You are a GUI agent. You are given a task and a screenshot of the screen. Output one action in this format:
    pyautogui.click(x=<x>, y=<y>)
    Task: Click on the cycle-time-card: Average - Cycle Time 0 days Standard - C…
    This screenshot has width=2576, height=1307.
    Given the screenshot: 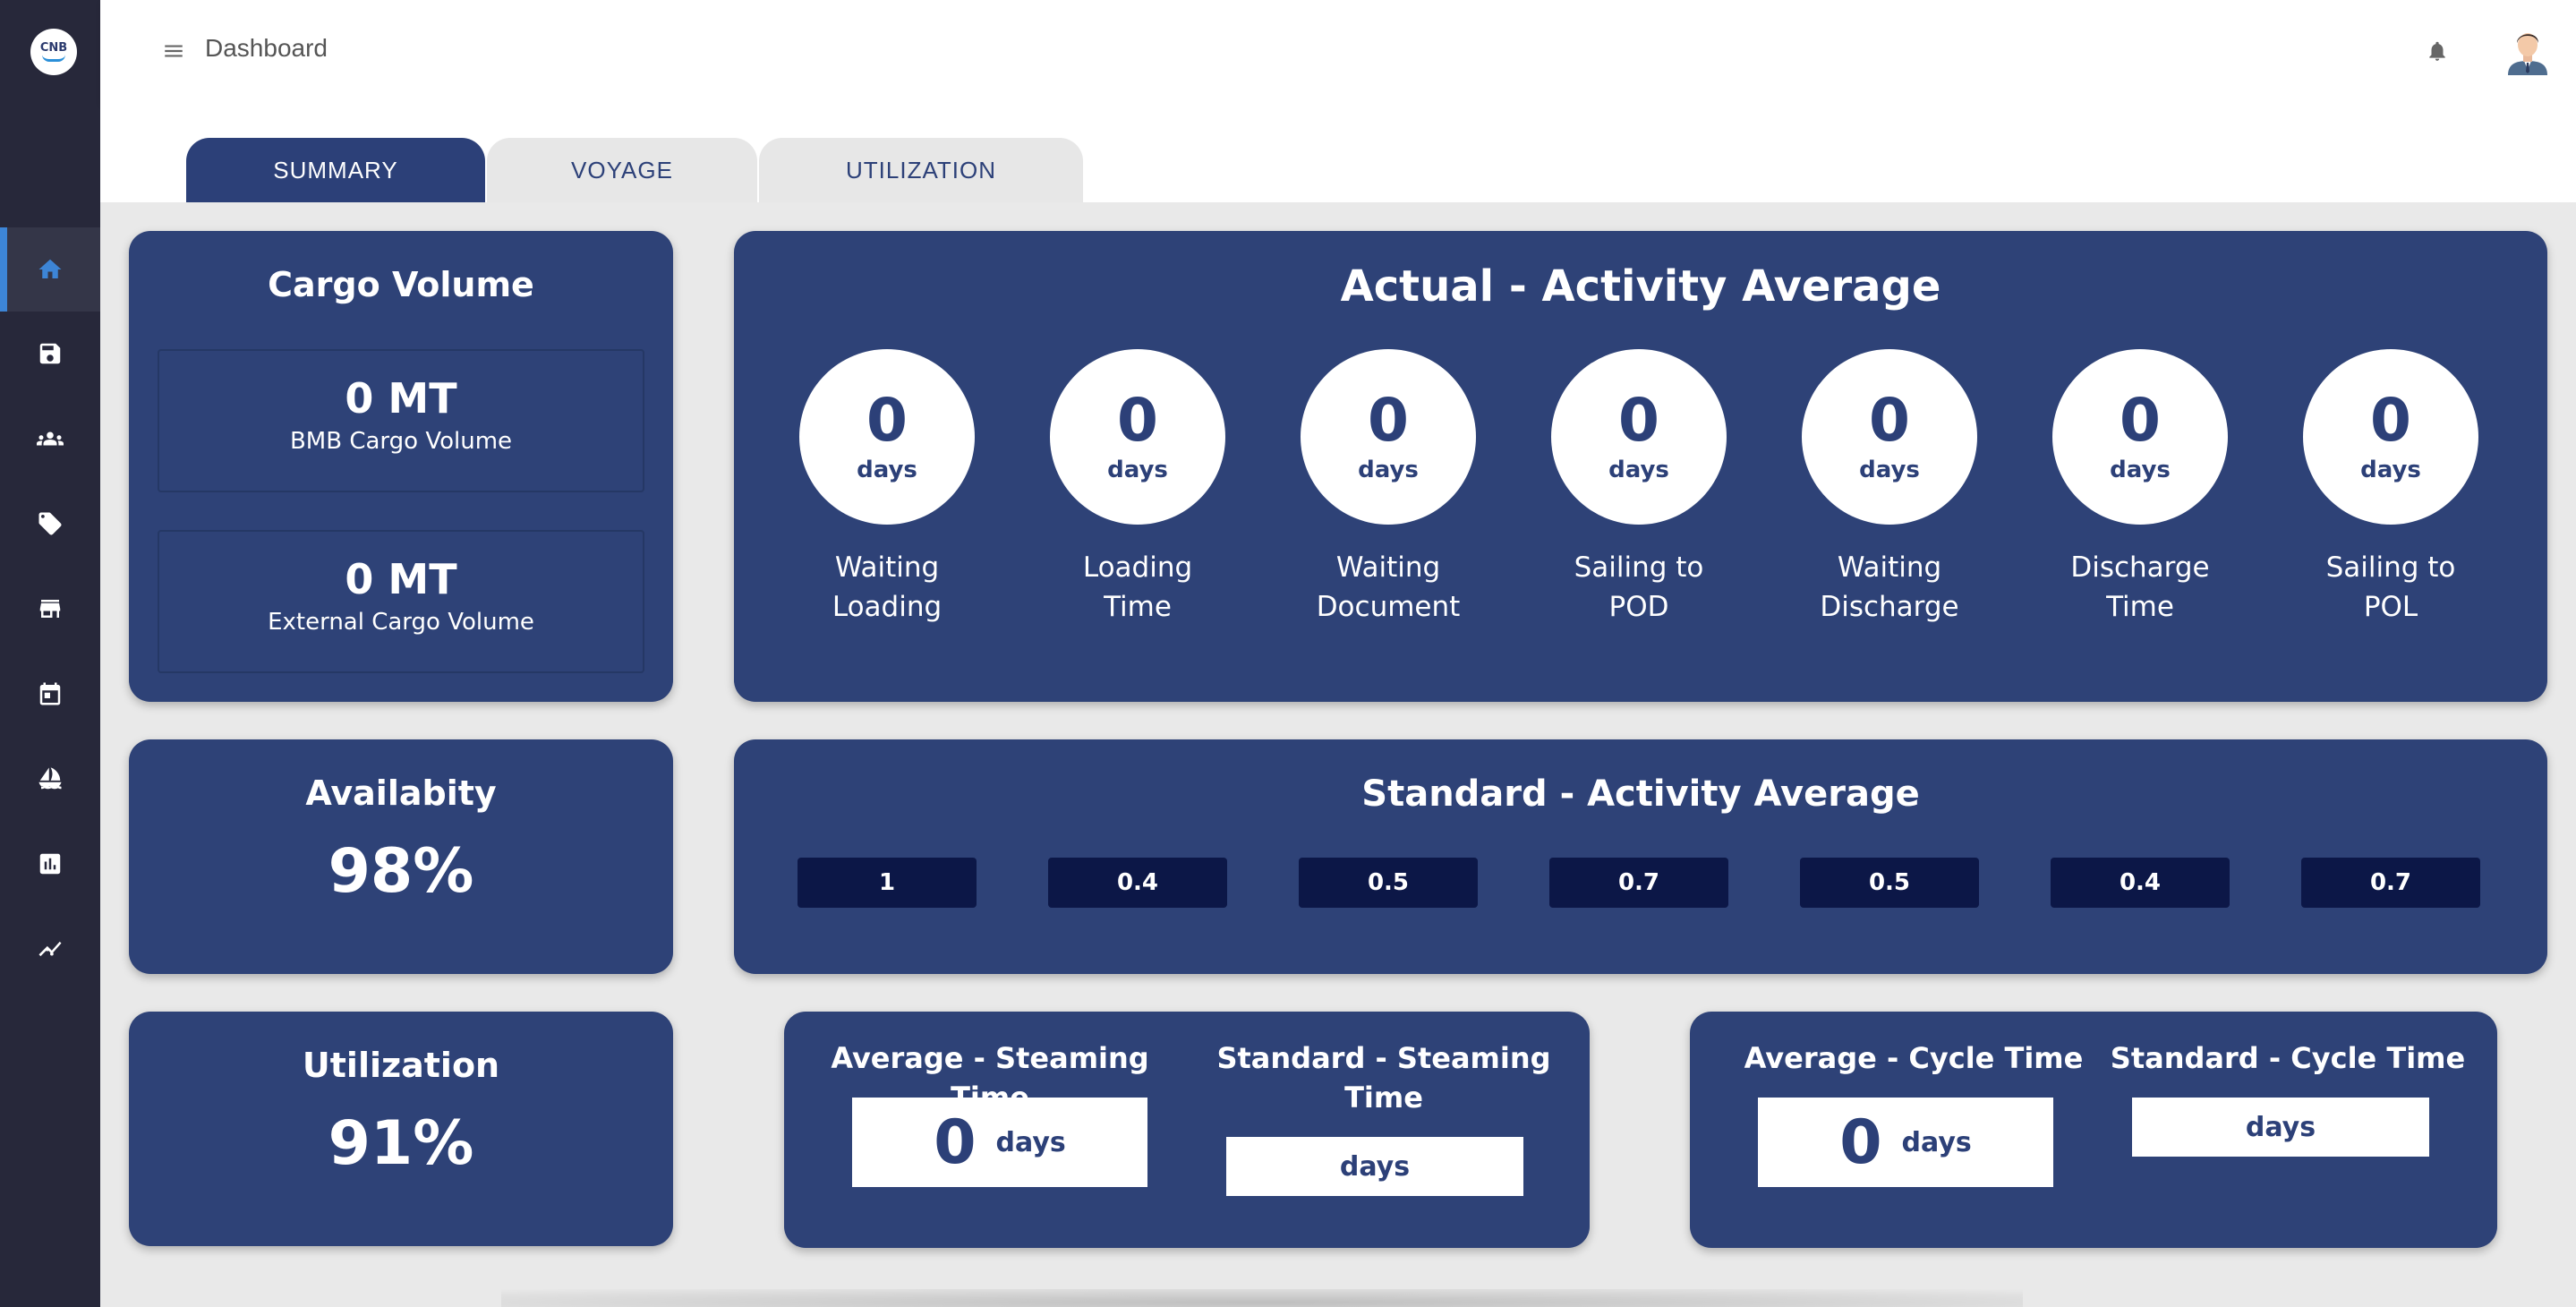 What is the action you would take?
    pyautogui.click(x=2093, y=1130)
    